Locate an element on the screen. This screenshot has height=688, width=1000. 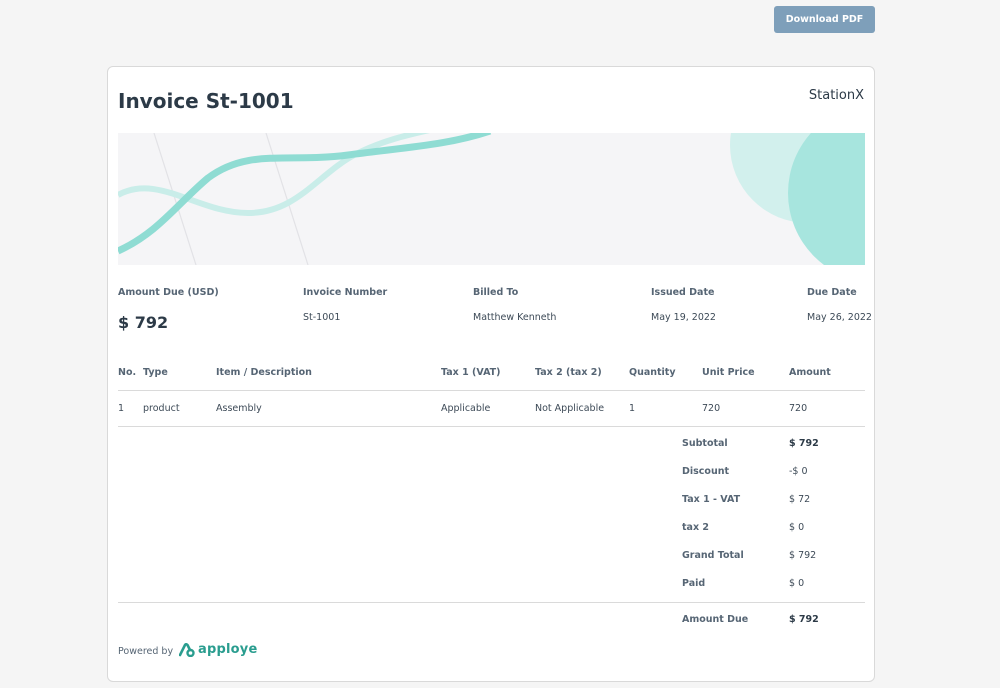
grand-total-value: $ 792 is located at coordinates (803, 555).